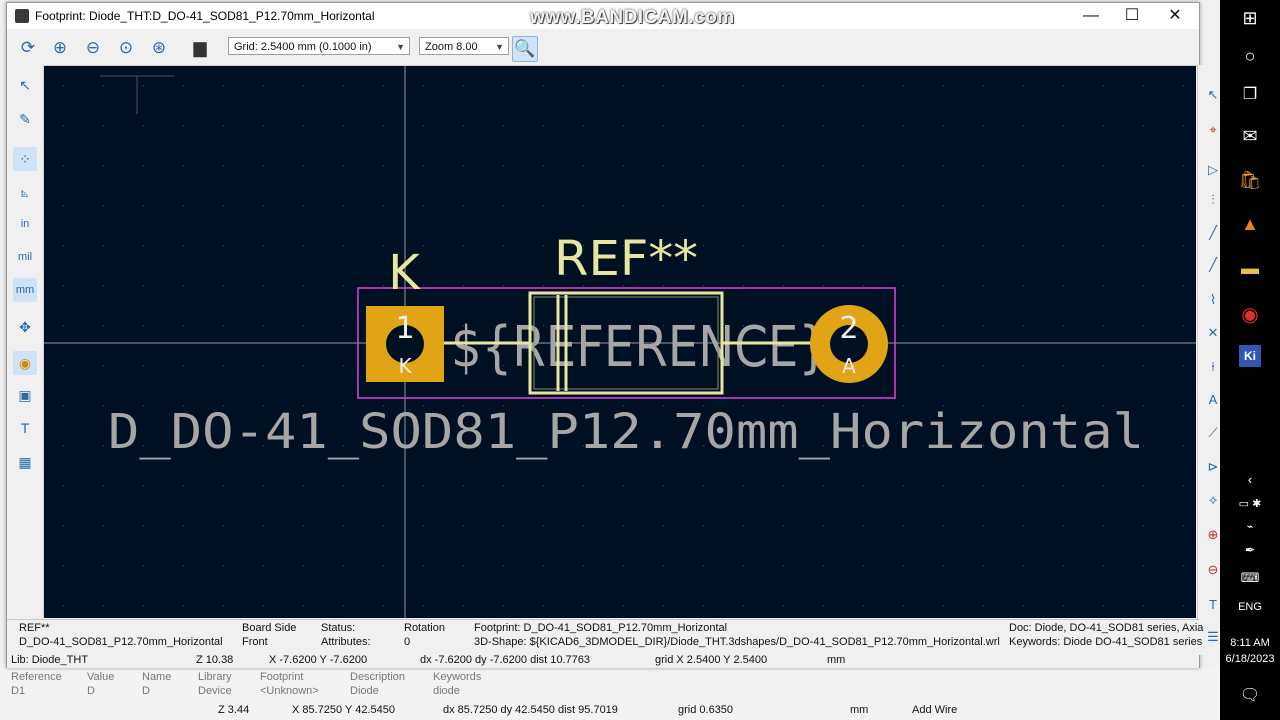 This screenshot has height=720, width=1280. I want to click on grid-select: Grid: 2.5400 mm (0.1000 in) ▼, so click(319, 46).